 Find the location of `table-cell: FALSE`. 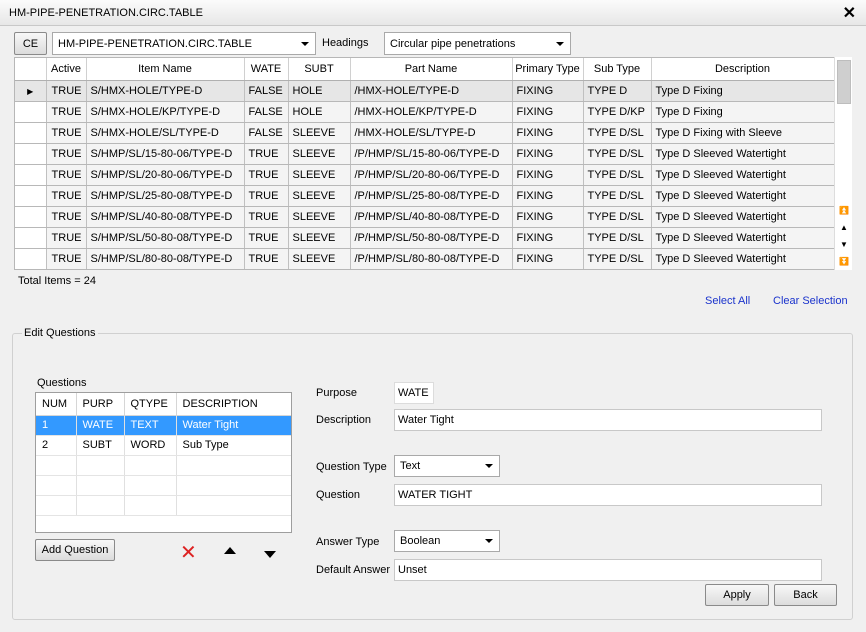

table-cell: FALSE is located at coordinates (266, 133).